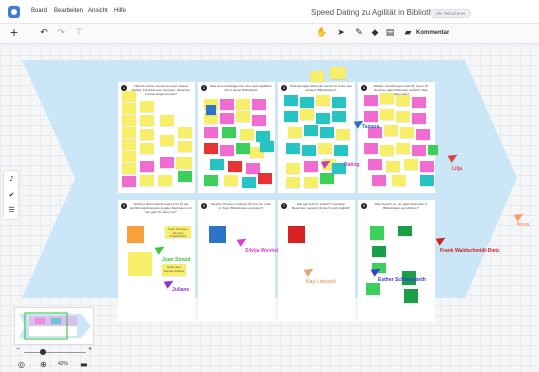  I want to click on sticky-note: Datei über Kunden Aufbau, so click(174, 270).